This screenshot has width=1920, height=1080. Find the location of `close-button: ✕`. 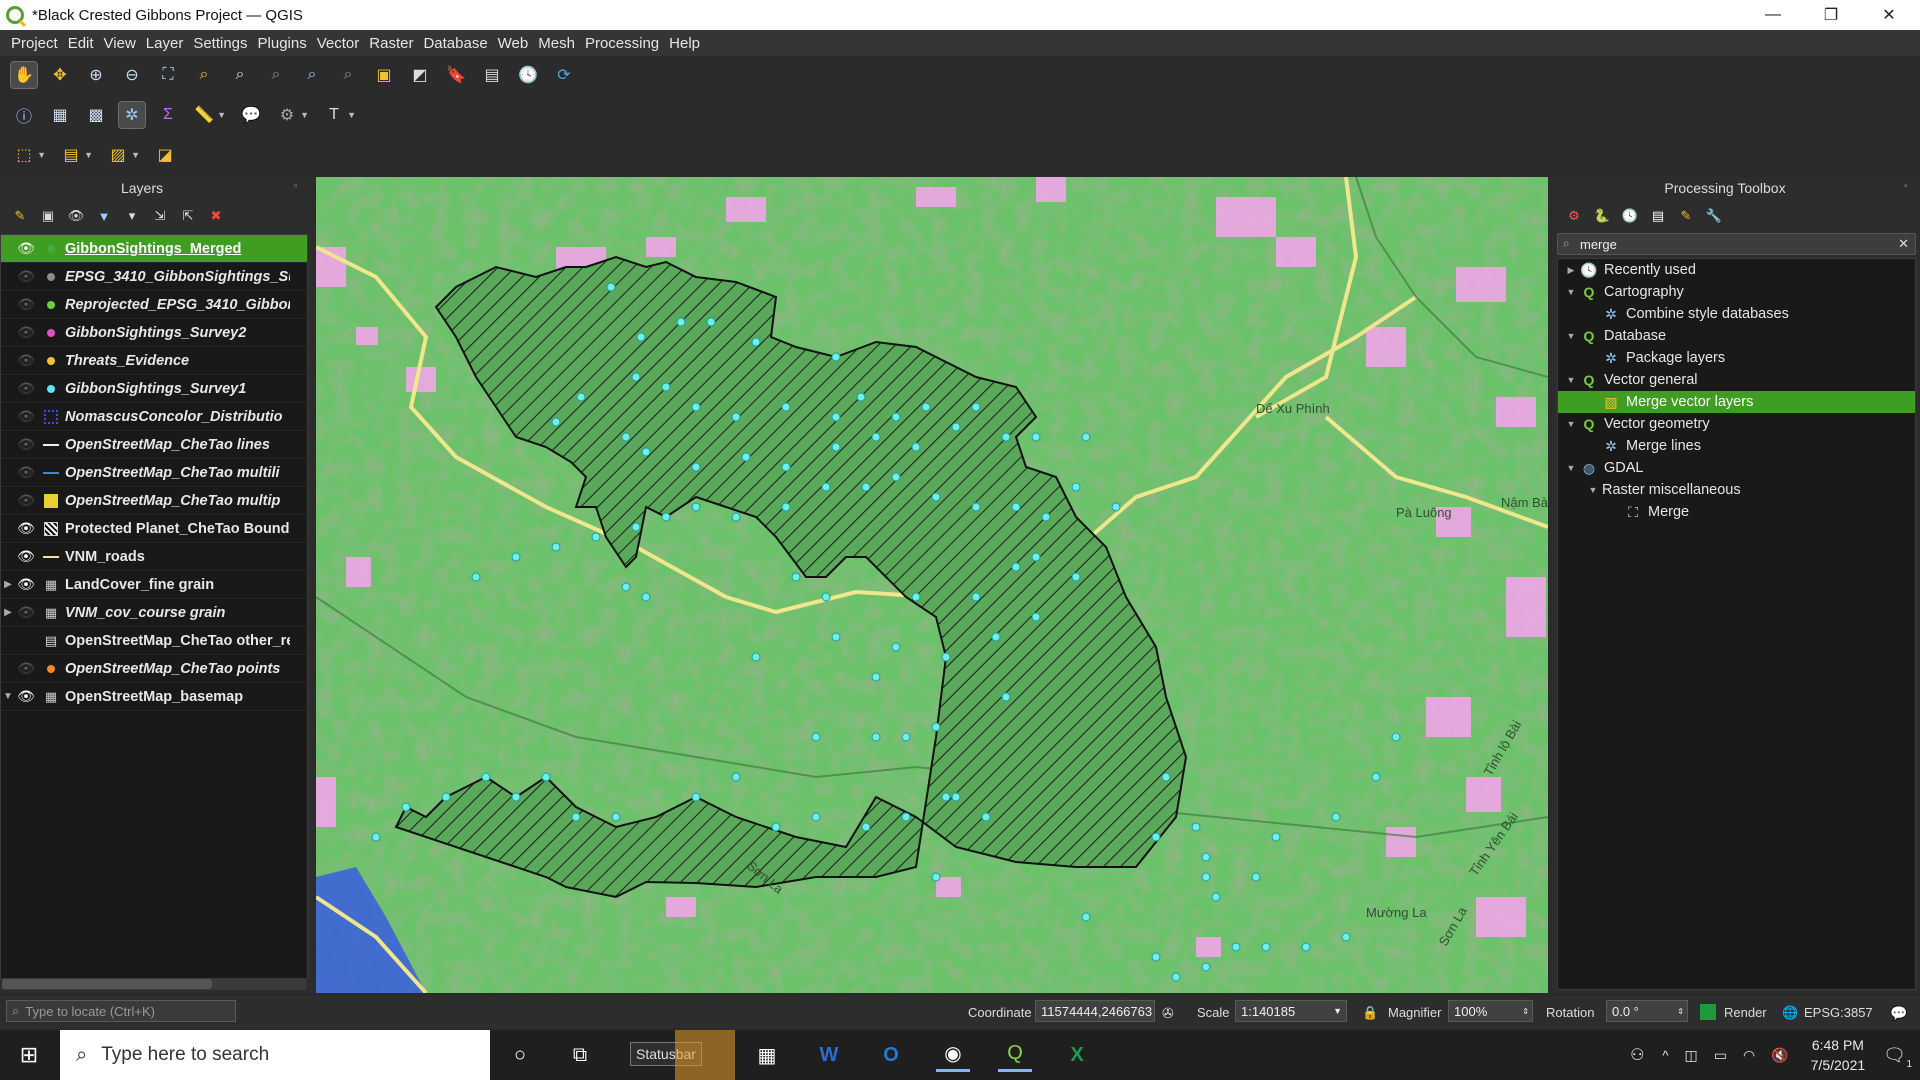

close-button: ✕ is located at coordinates (1889, 15).